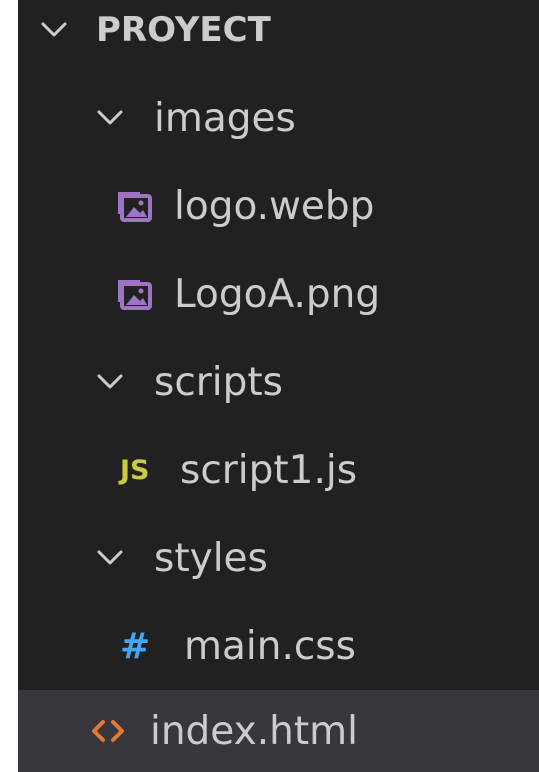 This screenshot has width=539, height=772. I want to click on file-index-html: index.html, so click(278, 731).